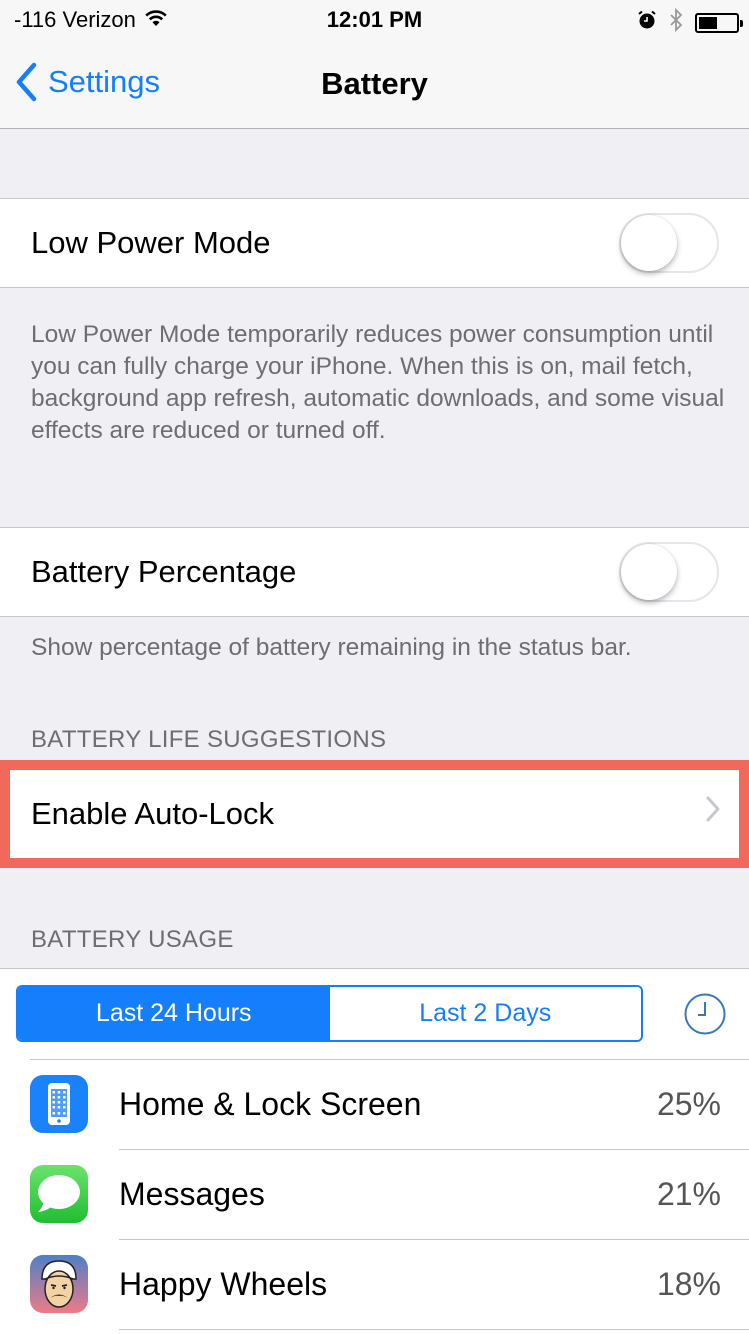 This screenshot has height=1334, width=749. What do you see at coordinates (59, 1194) in the screenshot?
I see `messages-icon` at bounding box center [59, 1194].